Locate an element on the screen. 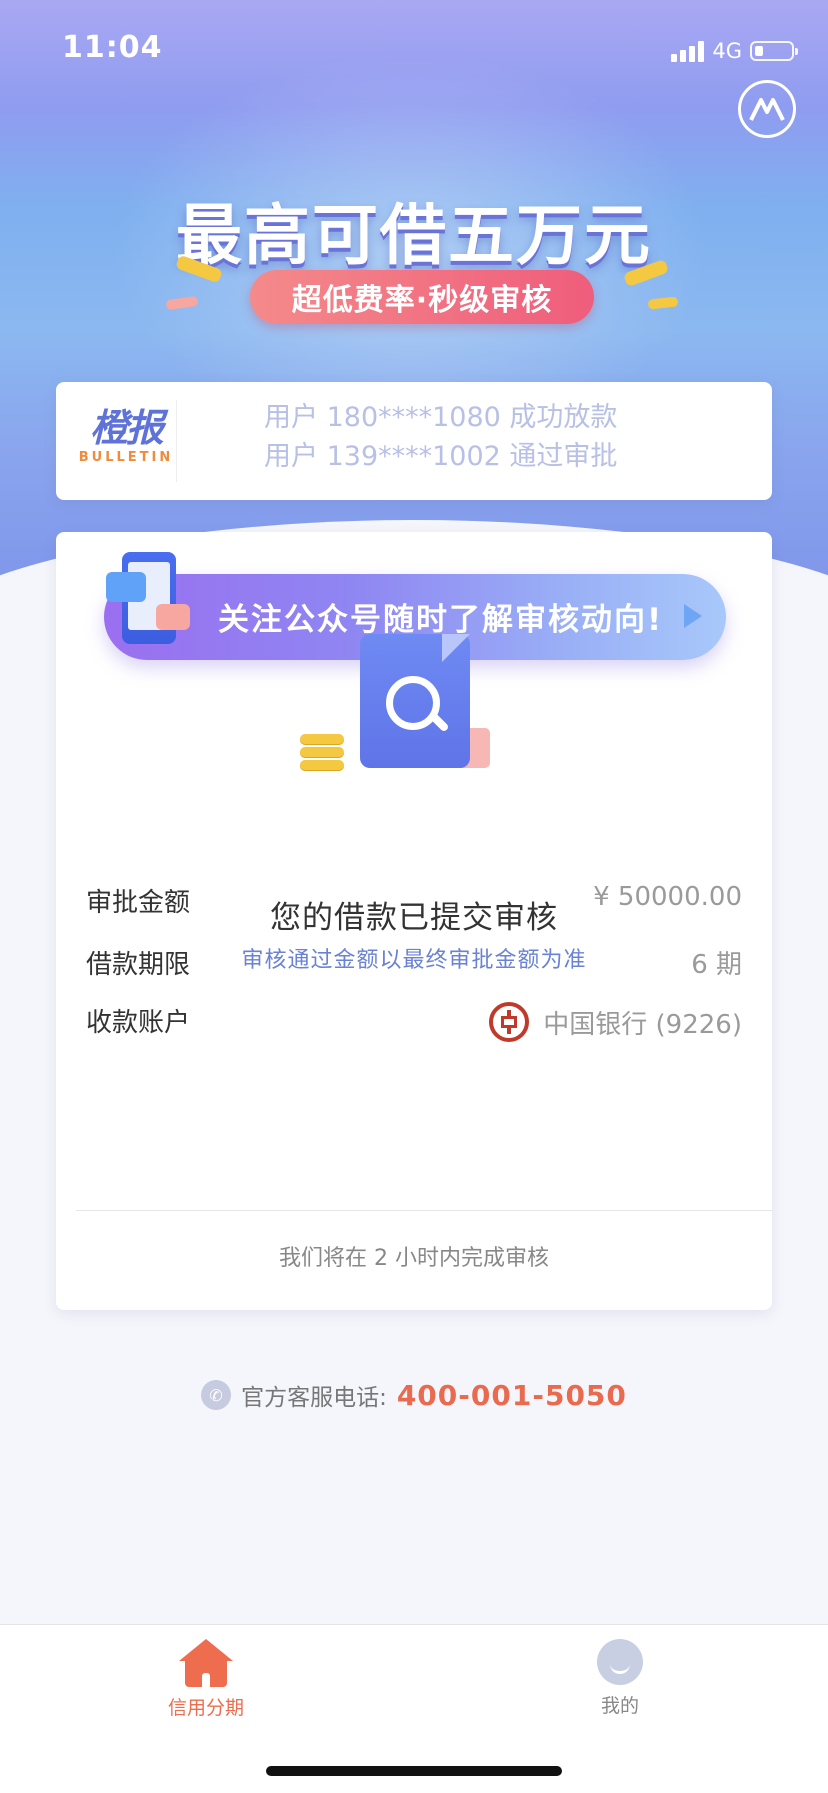 Image resolution: width=828 pixels, height=1793 pixels. row-value: 中国银行 (9226) is located at coordinates (615, 1022).